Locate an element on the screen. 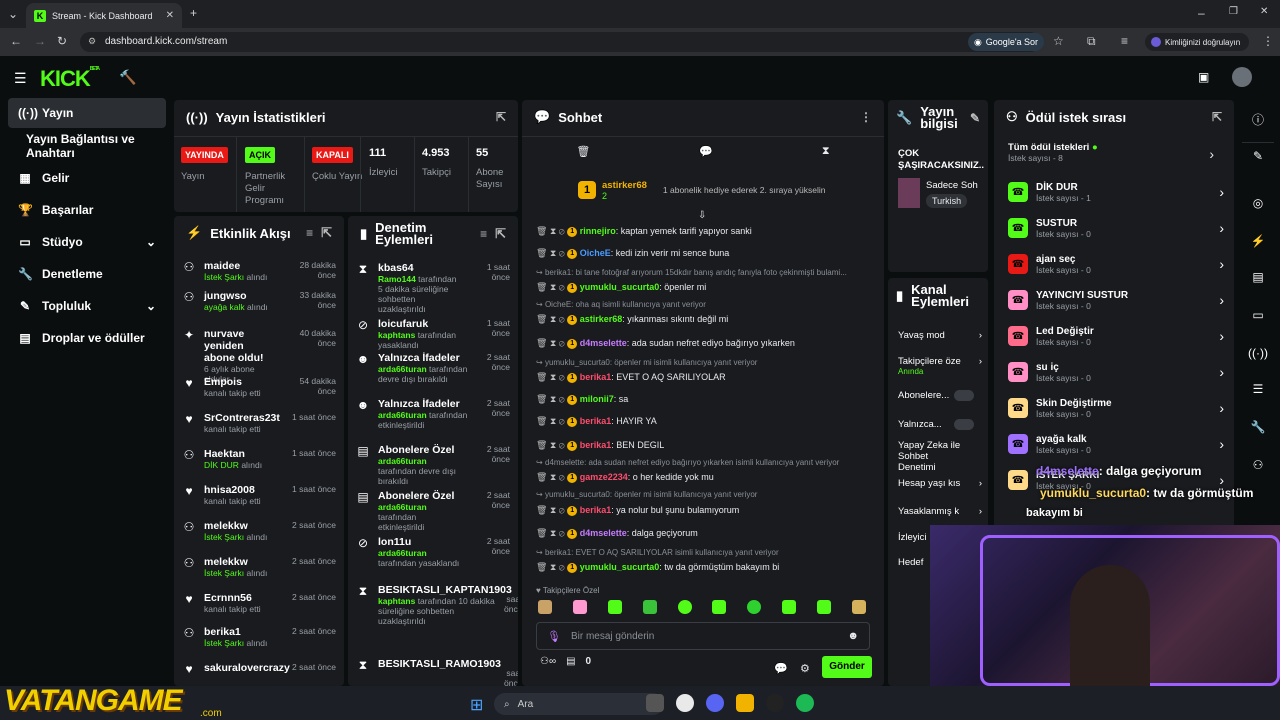 The image size is (1280, 720). reward-item: ☎ DİK DUR İstek sayısı - 1 › is located at coordinates (1116, 192).